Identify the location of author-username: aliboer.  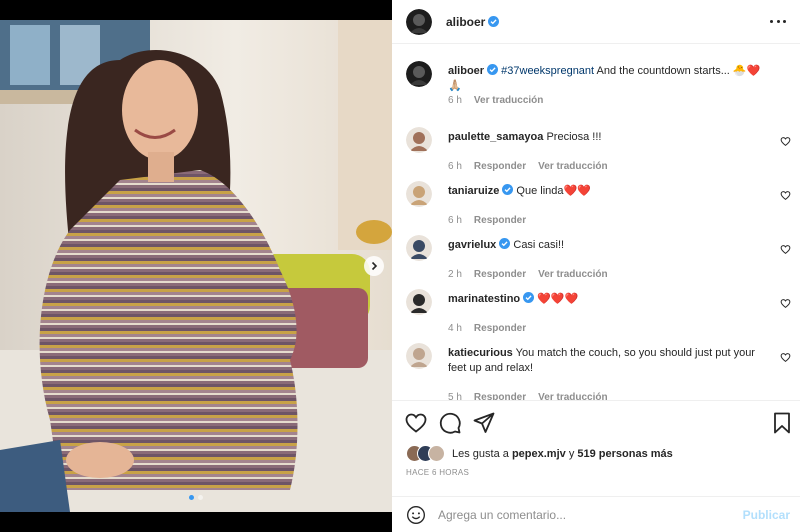
(473, 22).